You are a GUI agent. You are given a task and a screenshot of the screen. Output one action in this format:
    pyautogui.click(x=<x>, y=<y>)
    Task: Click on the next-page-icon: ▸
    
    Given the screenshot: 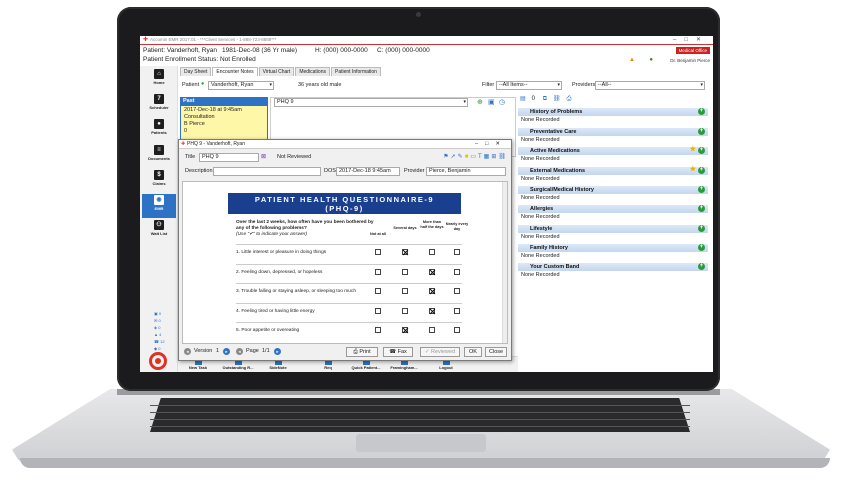 What is the action you would take?
    pyautogui.click(x=277, y=351)
    